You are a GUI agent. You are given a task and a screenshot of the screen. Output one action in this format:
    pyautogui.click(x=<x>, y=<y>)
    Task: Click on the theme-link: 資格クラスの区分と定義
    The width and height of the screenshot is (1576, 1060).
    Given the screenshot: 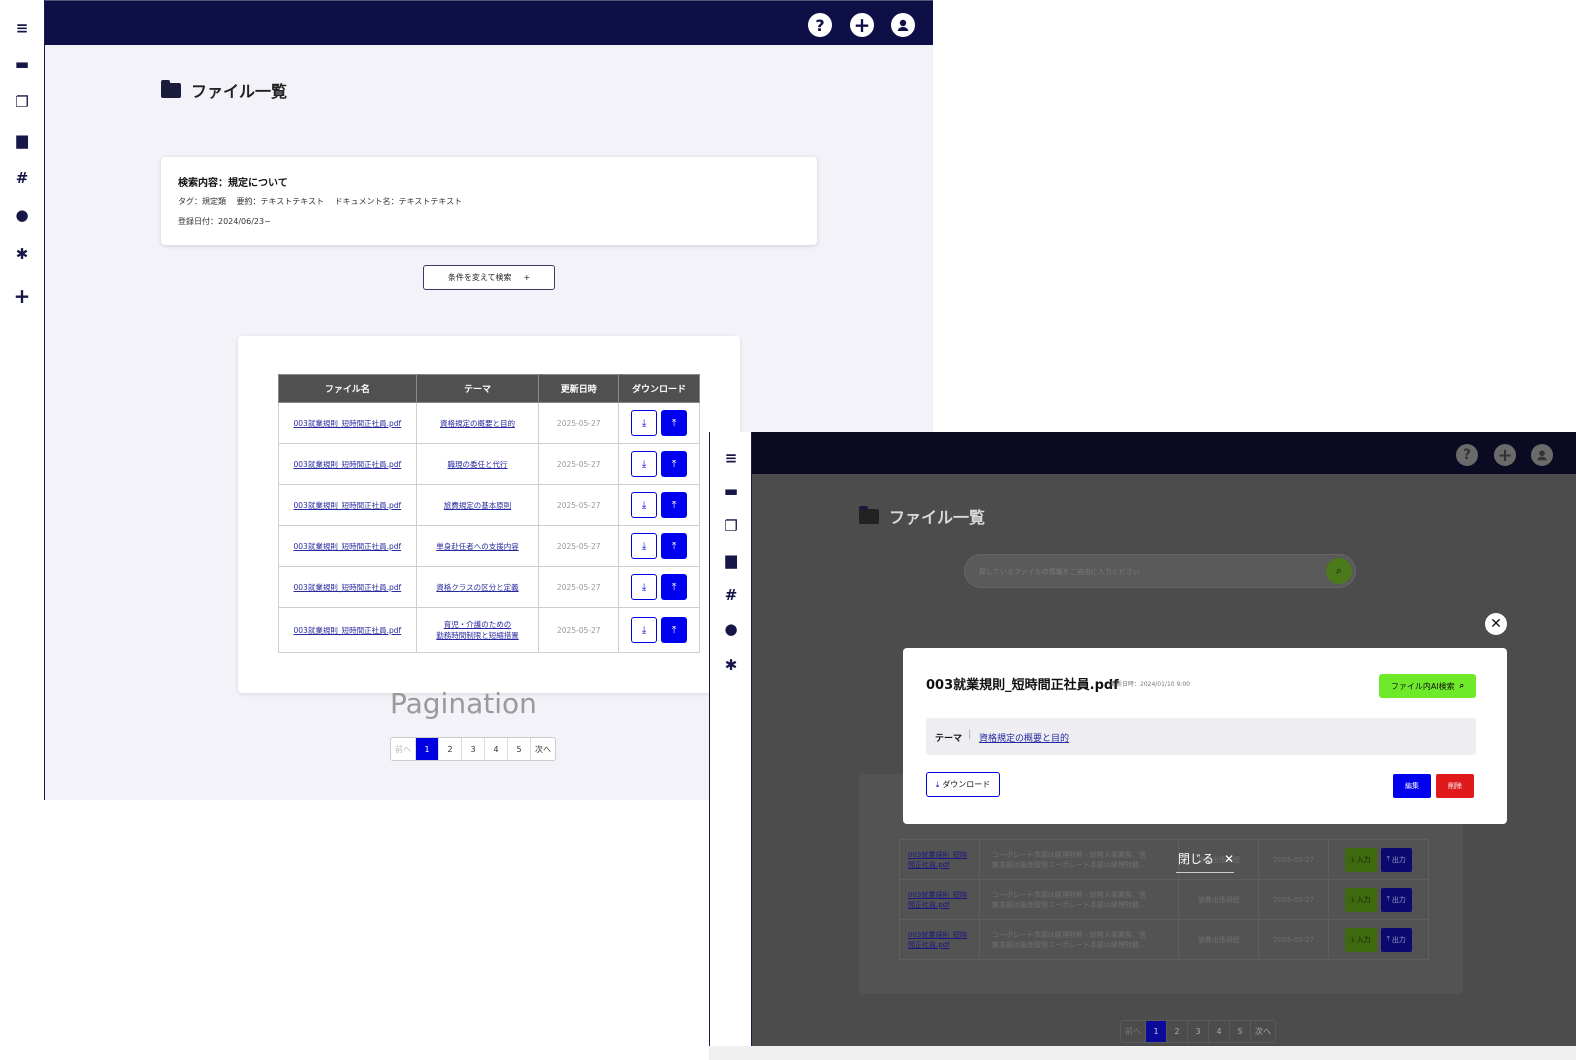 What is the action you would take?
    pyautogui.click(x=477, y=587)
    